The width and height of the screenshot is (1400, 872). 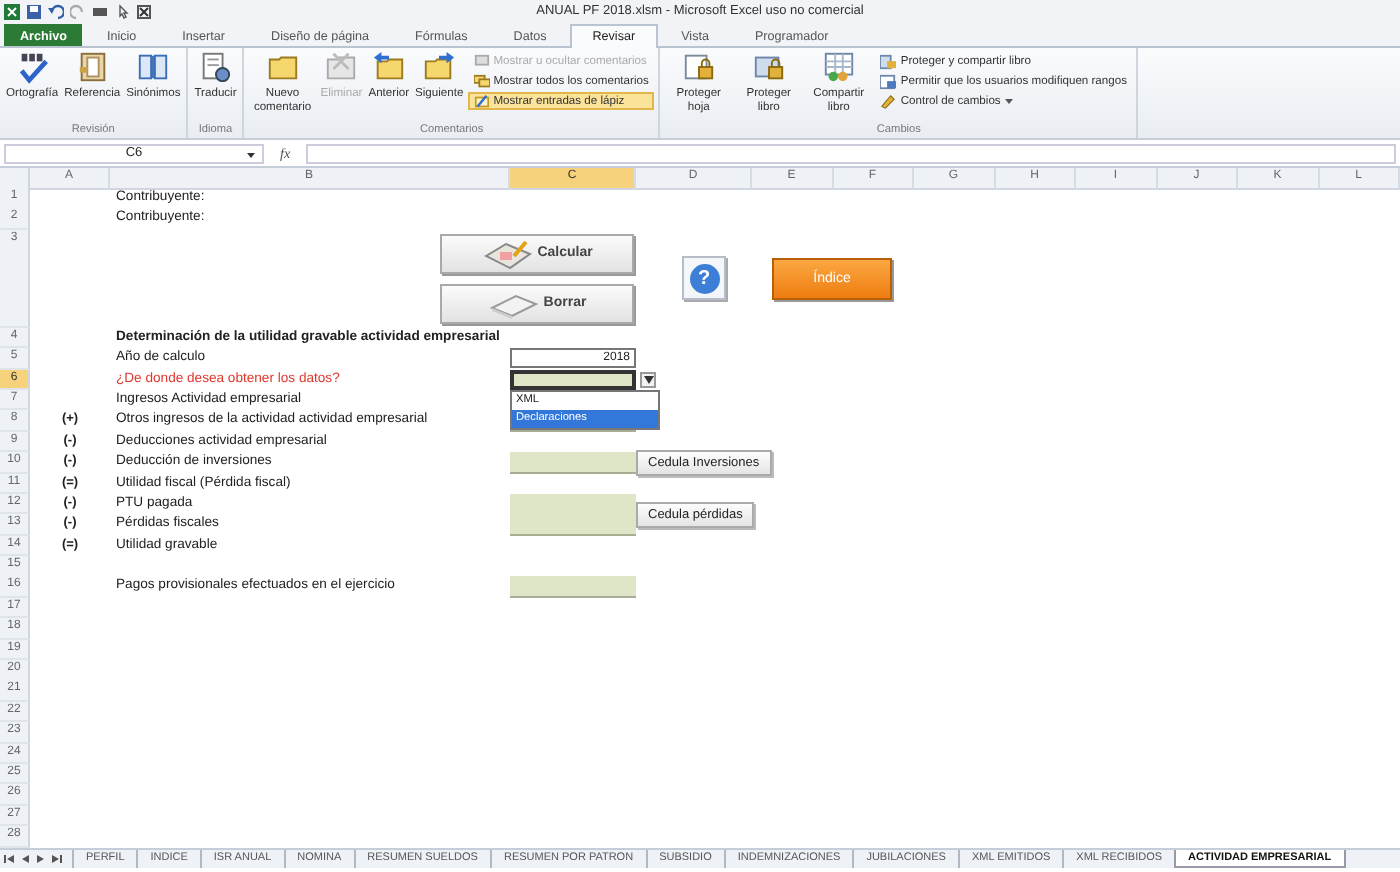 What do you see at coordinates (41, 858) in the screenshot?
I see `next-sheet-icon` at bounding box center [41, 858].